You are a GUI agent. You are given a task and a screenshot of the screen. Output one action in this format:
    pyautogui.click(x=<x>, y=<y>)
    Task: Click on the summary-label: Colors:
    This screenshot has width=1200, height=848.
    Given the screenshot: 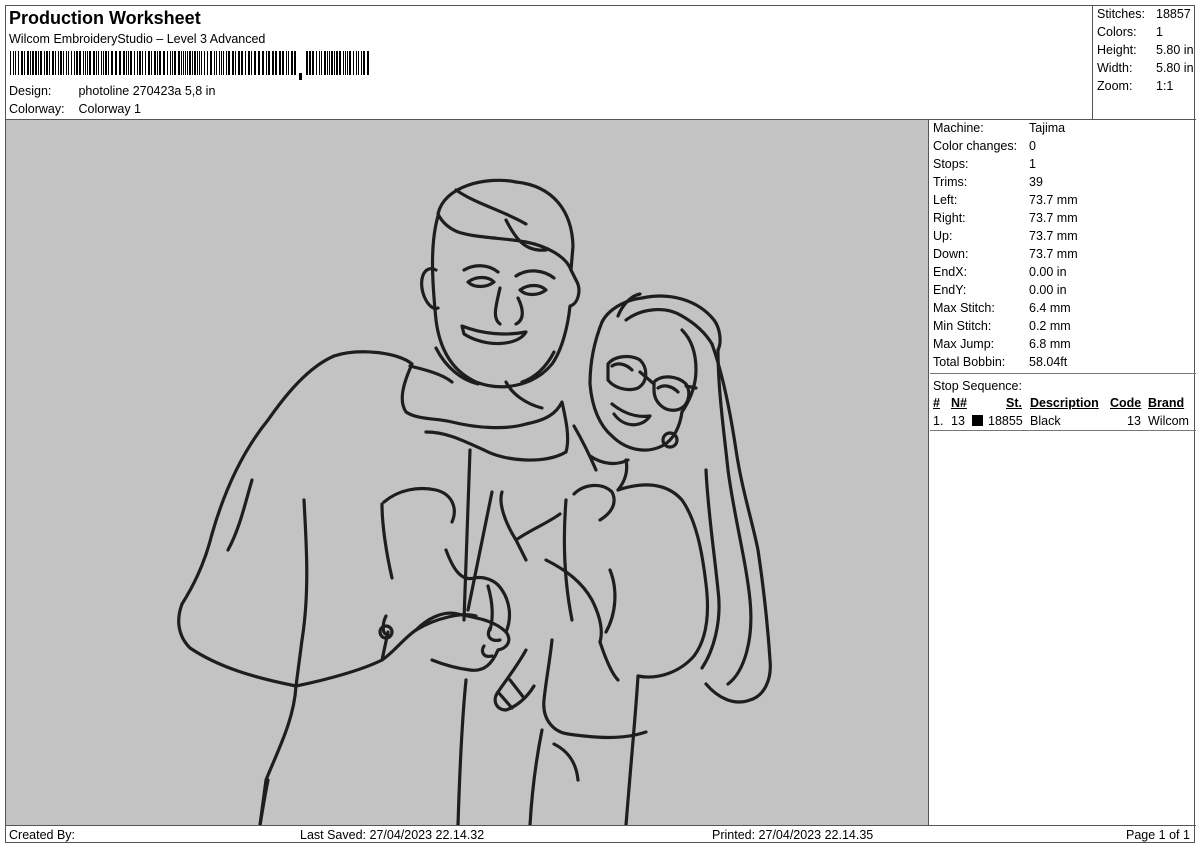 What is the action you would take?
    pyautogui.click(x=1117, y=32)
    